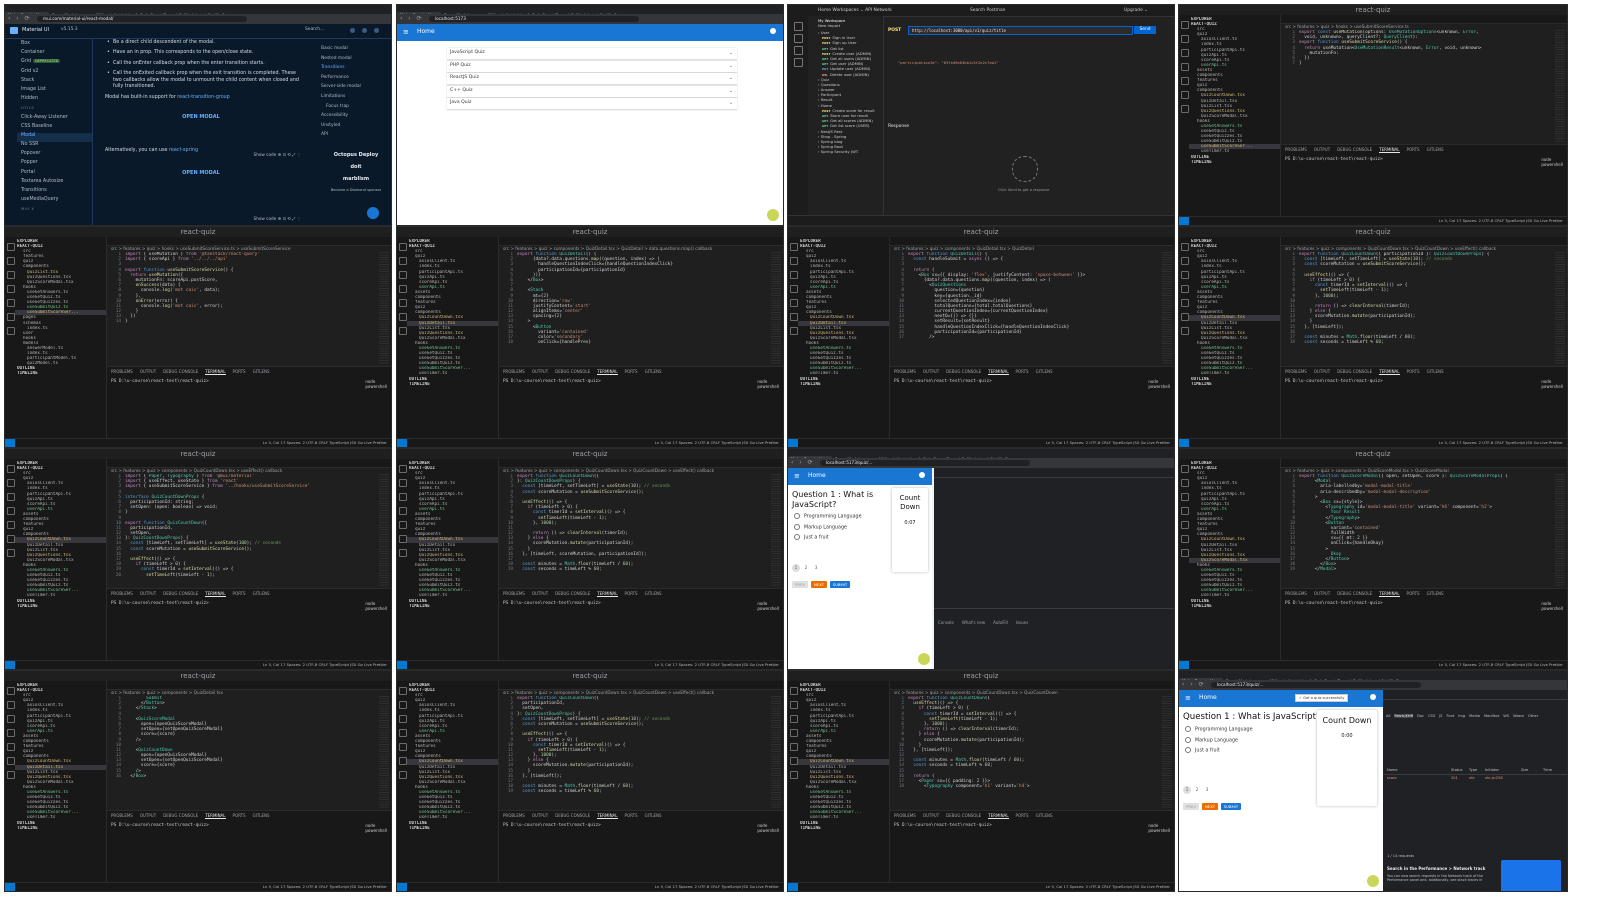 This screenshot has width=1600, height=906. I want to click on avatar, so click(773, 215).